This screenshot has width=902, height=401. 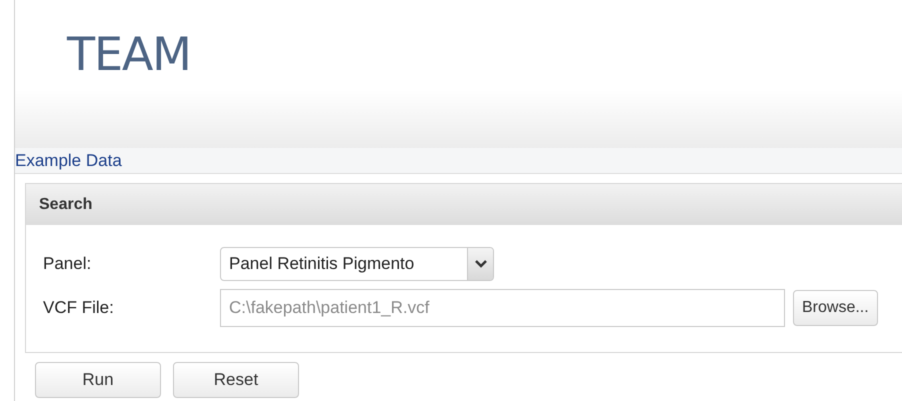 I want to click on panel-title: Search, so click(x=65, y=204).